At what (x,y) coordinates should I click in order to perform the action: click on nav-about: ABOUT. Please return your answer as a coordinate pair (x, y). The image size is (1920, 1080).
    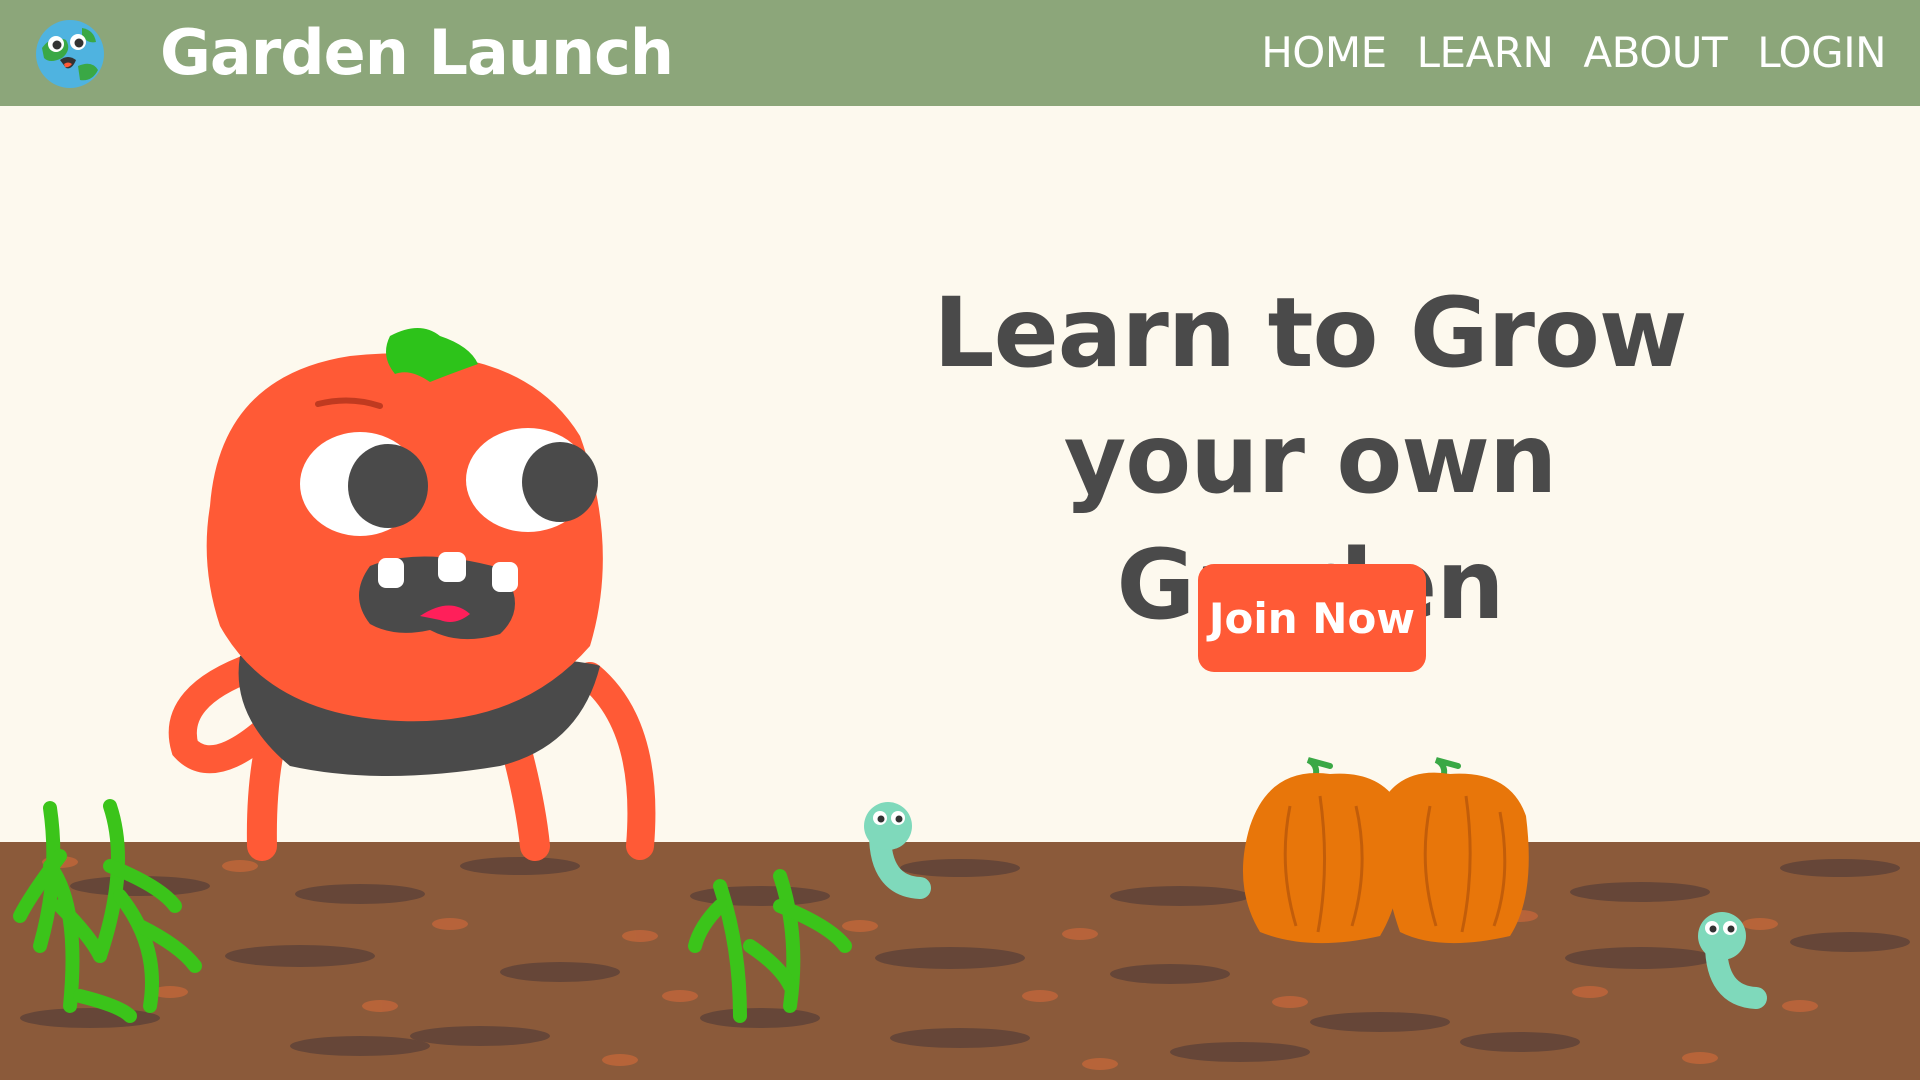
    Looking at the image, I should click on (1655, 52).